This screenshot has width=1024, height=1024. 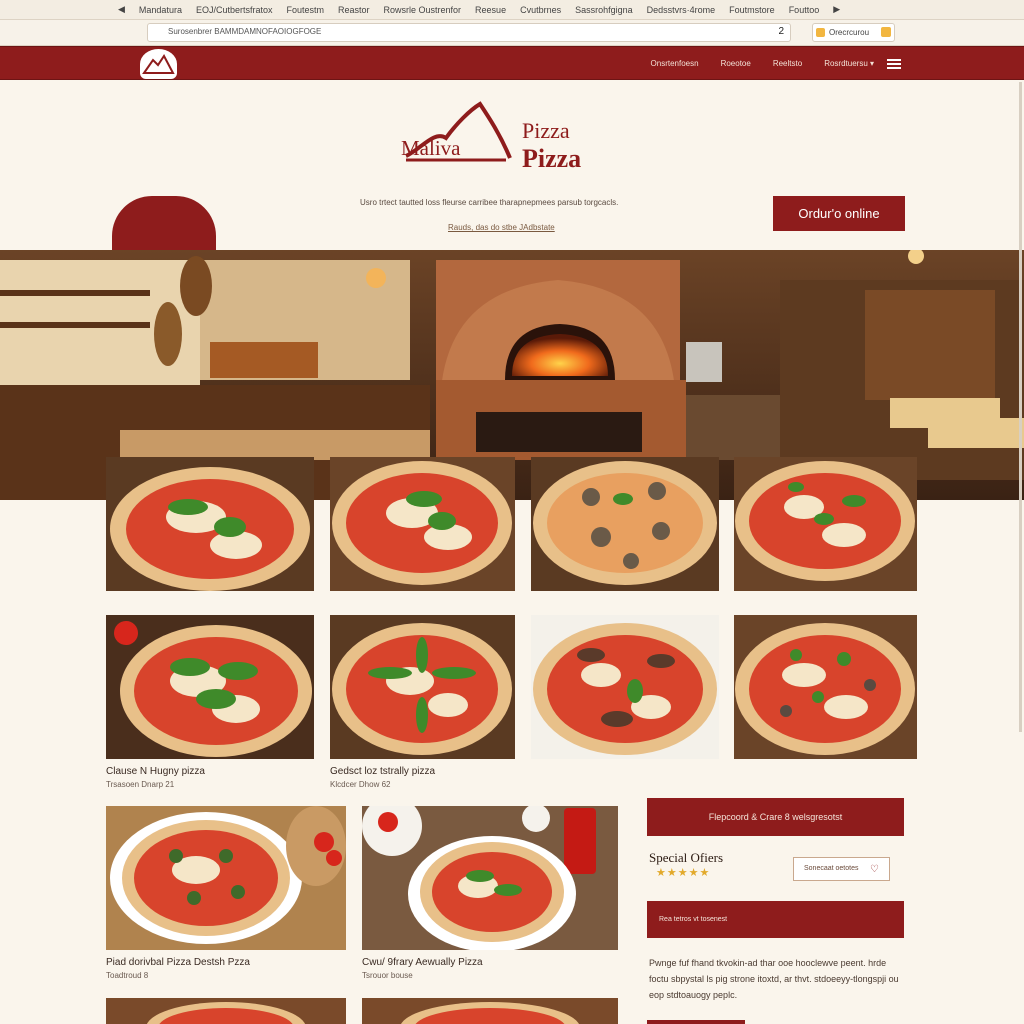 What do you see at coordinates (675, 63) in the screenshot?
I see `nav-link: Onsrtenfoesn` at bounding box center [675, 63].